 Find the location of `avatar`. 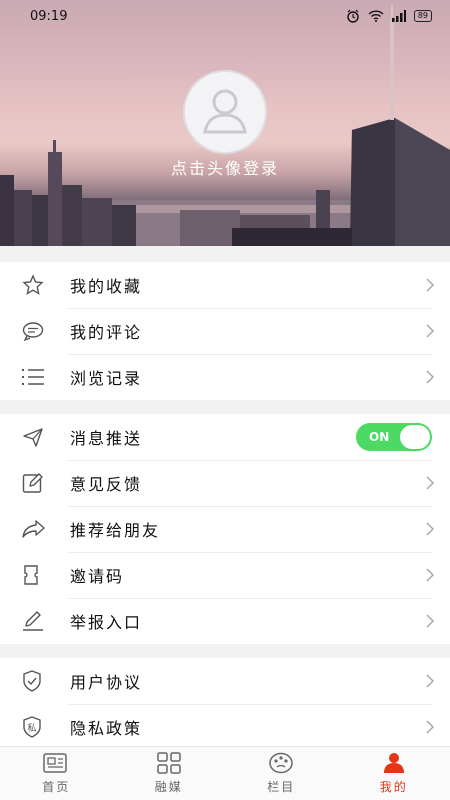

avatar is located at coordinates (225, 112).